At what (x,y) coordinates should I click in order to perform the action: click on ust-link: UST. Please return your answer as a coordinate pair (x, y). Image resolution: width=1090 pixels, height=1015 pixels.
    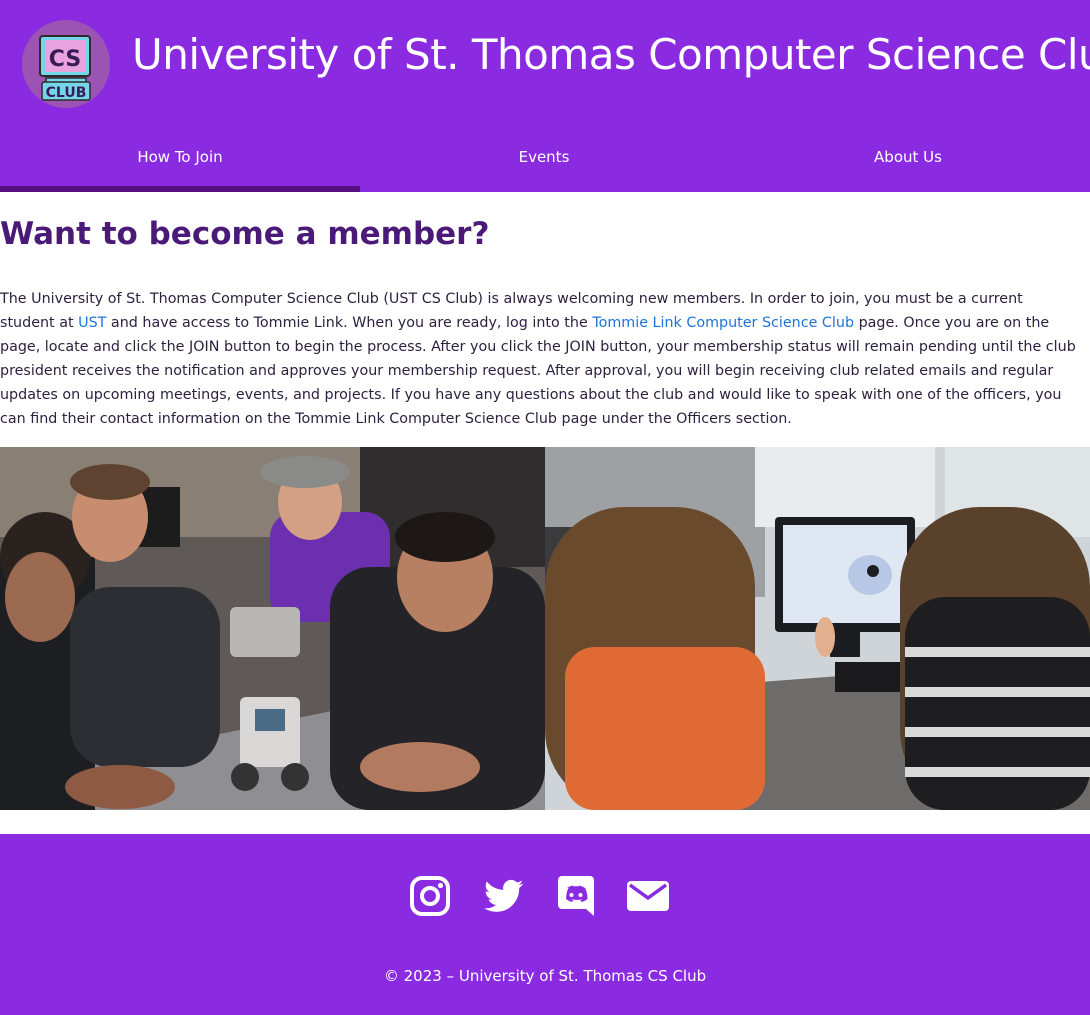
    Looking at the image, I should click on (92, 323).